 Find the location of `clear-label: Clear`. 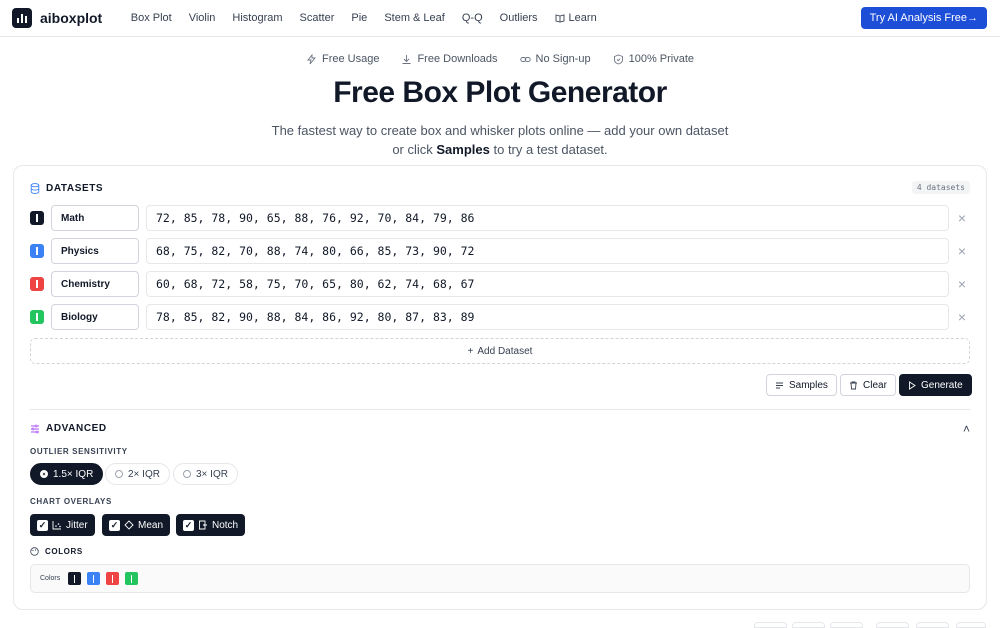

clear-label: Clear is located at coordinates (875, 385).